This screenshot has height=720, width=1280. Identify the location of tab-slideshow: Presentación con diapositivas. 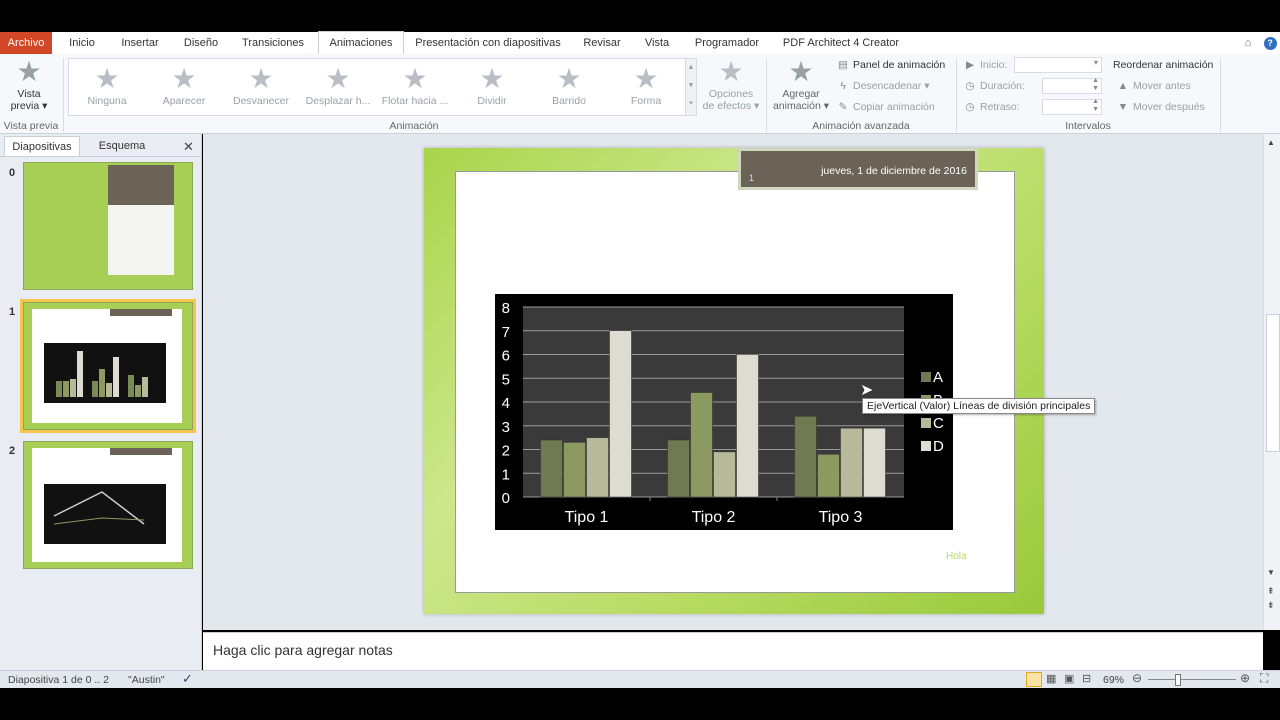
(488, 43).